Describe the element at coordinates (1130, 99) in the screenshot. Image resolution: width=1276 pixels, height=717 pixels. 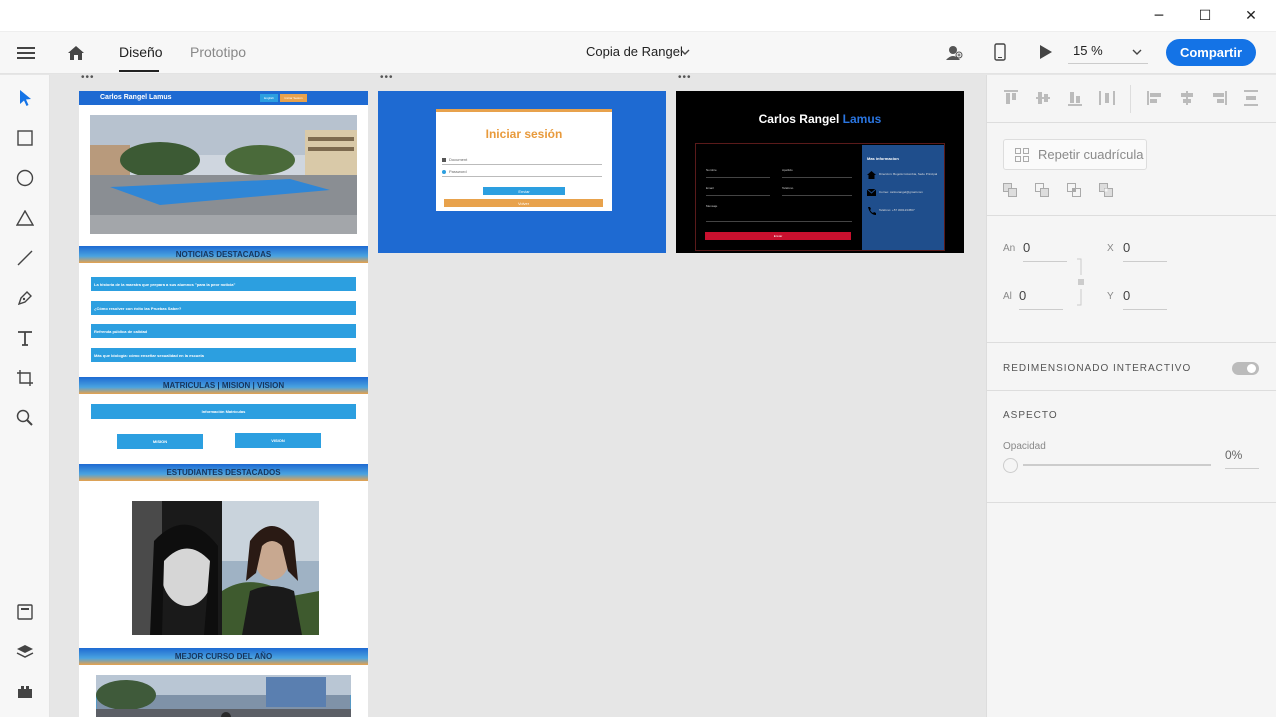
I see `align-divider` at that location.